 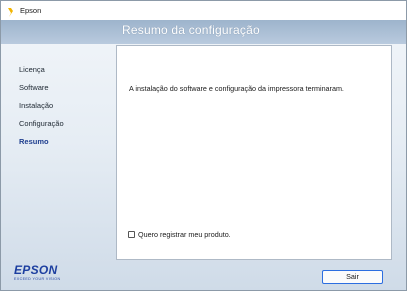 What do you see at coordinates (36, 105) in the screenshot?
I see `nav-item-instalacao: Instalação` at bounding box center [36, 105].